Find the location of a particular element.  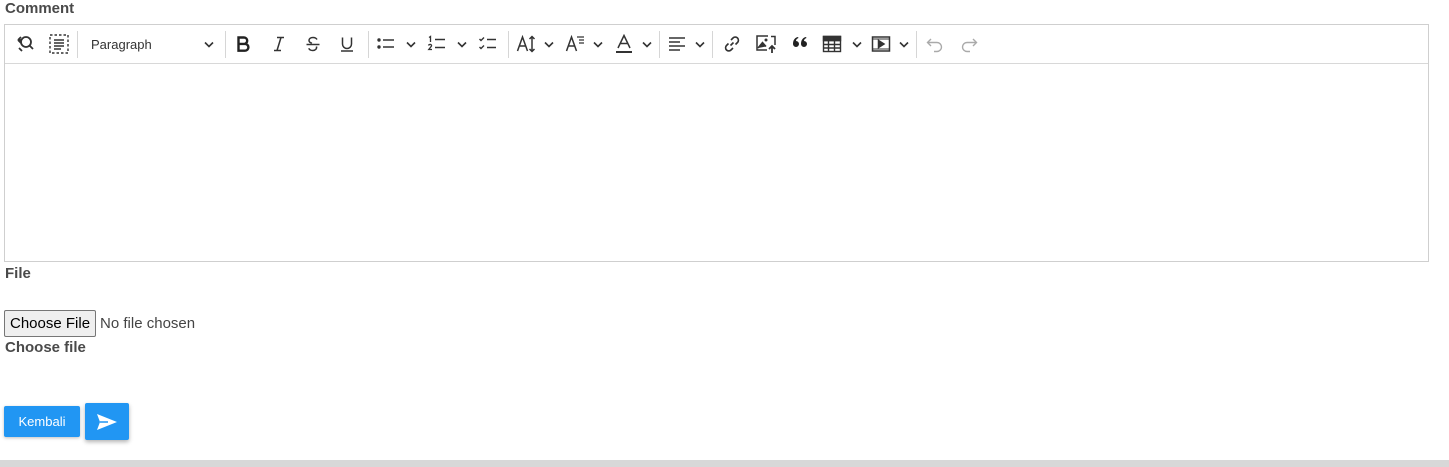

todo-list-button is located at coordinates (488, 44).